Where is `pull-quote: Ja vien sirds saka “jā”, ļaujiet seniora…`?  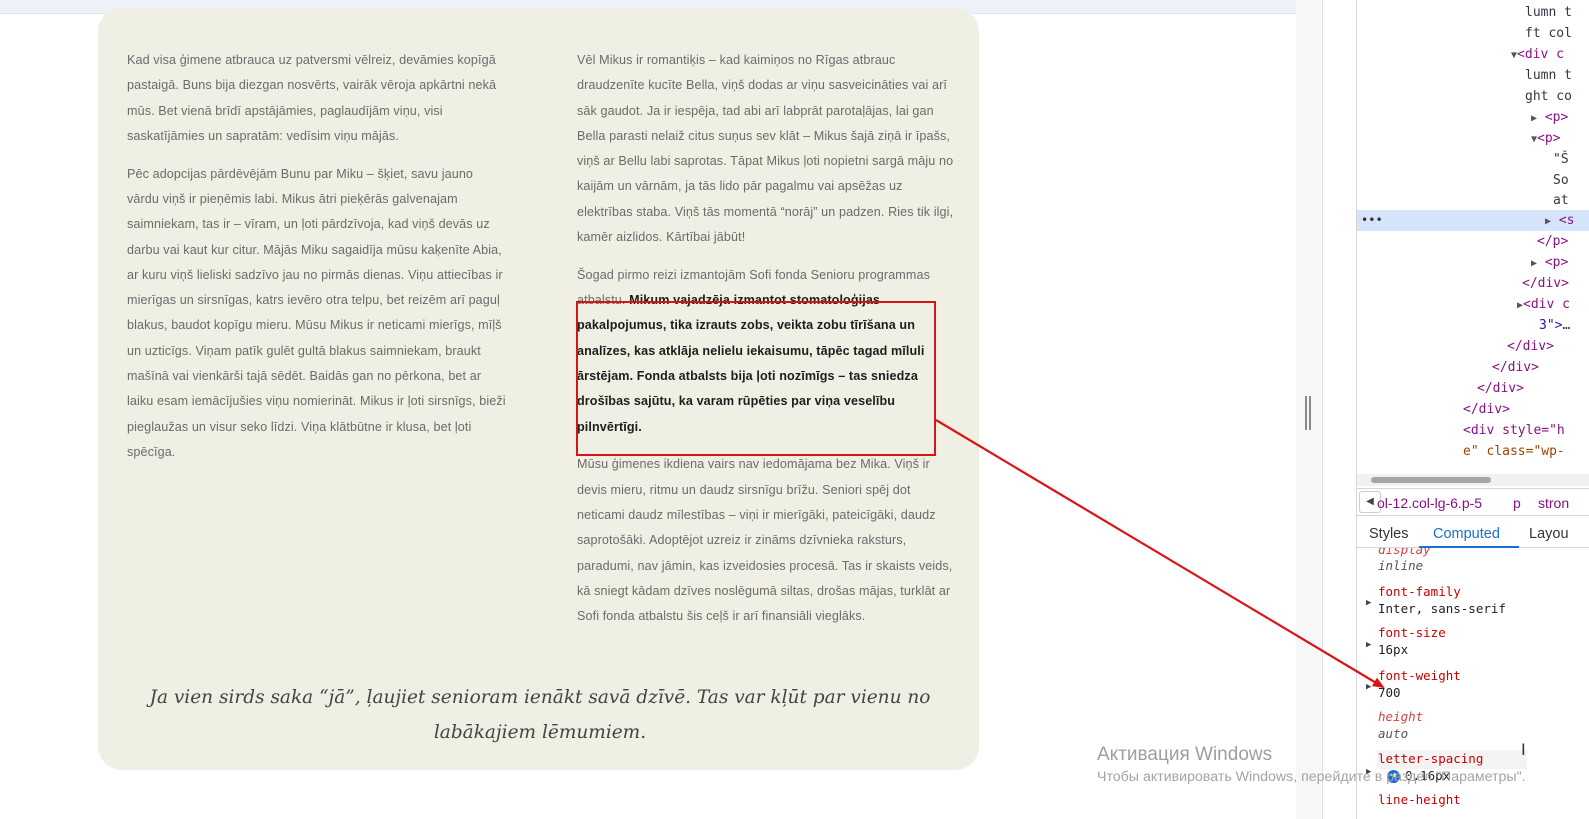
pull-quote: Ja vien sirds saka “jā”, ļaujiet seniora… is located at coordinates (540, 715).